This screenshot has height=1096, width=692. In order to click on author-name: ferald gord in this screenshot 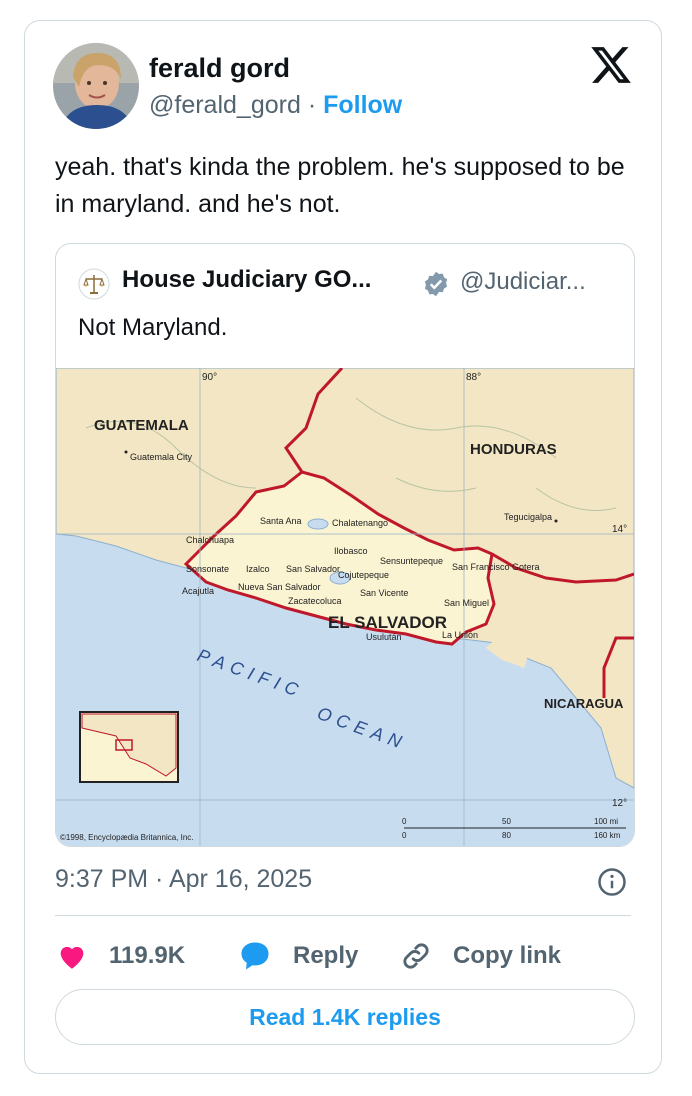, I will do `click(219, 68)`.